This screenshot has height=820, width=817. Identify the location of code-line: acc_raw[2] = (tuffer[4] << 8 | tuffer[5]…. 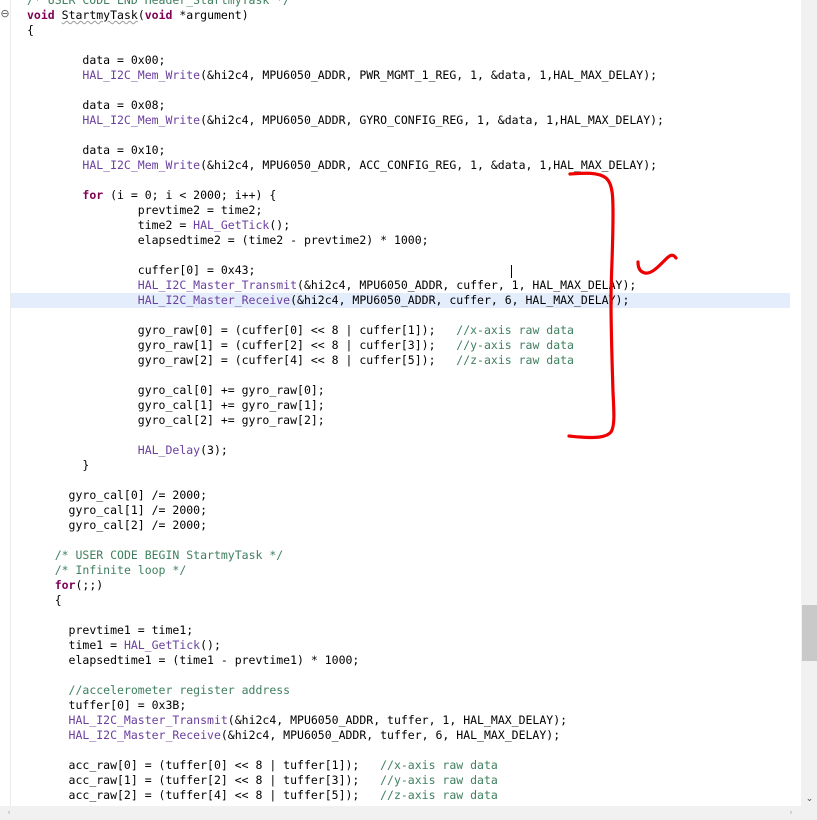
(400, 795).